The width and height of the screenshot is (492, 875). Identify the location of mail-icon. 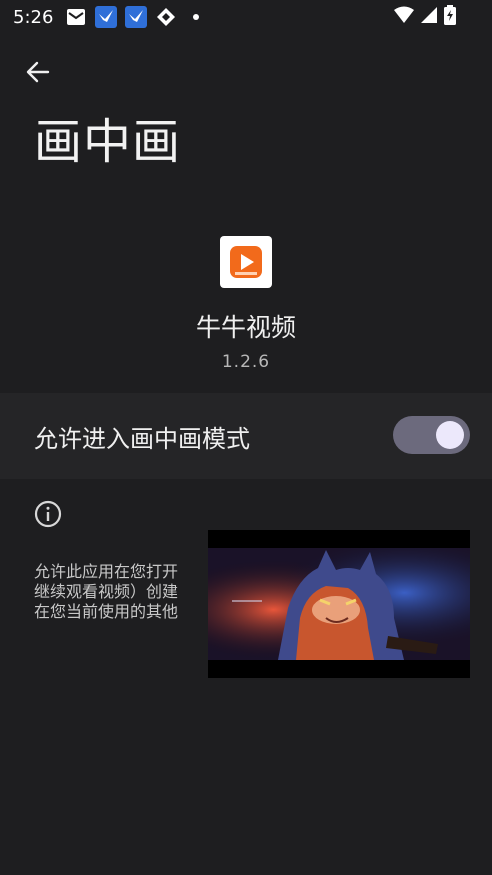
(76, 17).